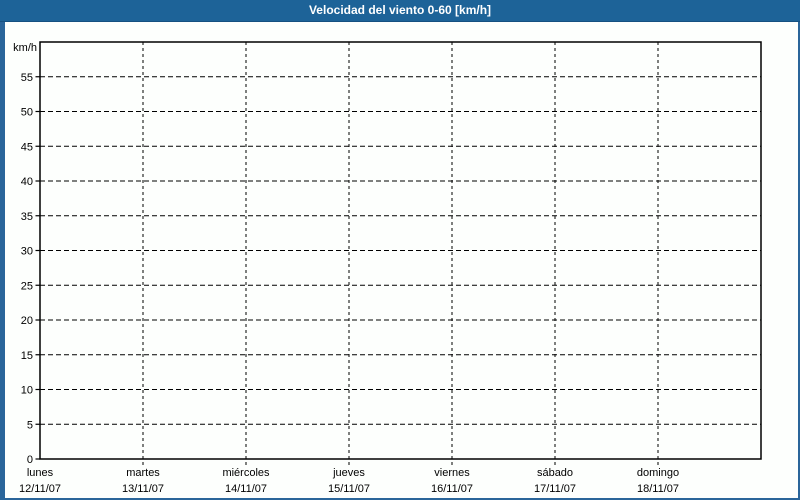 Image resolution: width=800 pixels, height=500 pixels. Describe the element at coordinates (40, 473) in the screenshot. I see `x-day-label: lunes` at that location.